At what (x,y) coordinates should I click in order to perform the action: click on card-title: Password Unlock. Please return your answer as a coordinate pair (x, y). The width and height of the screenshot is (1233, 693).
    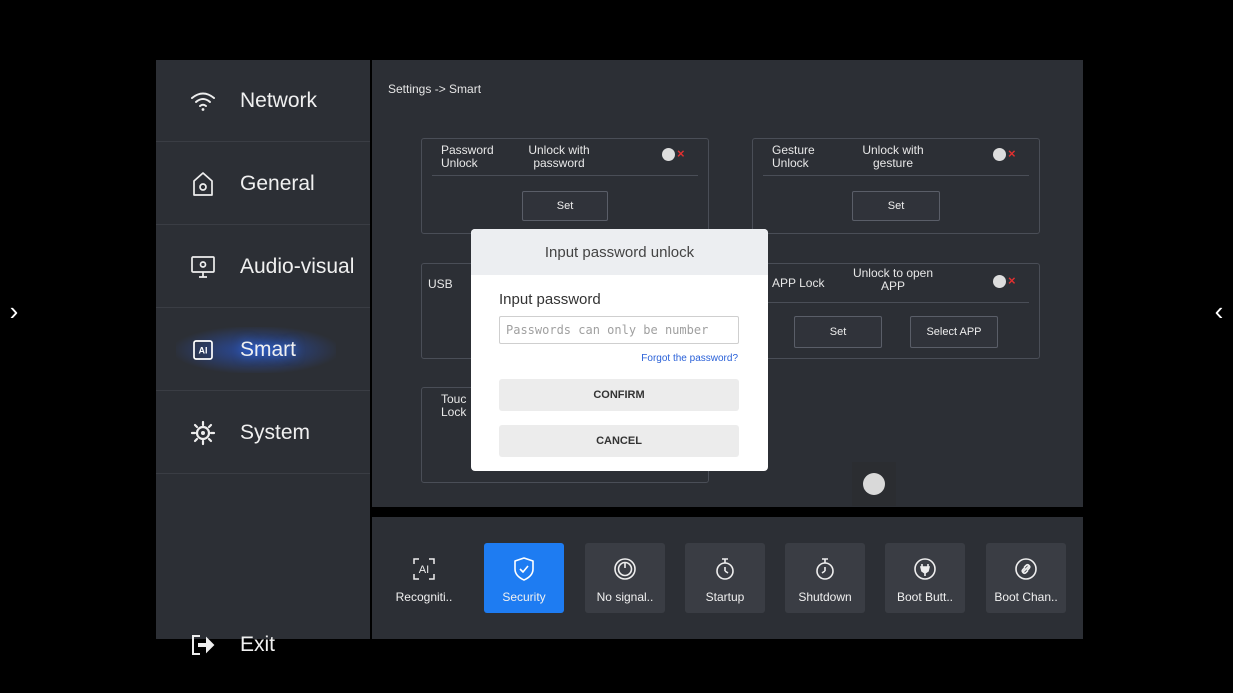
    Looking at the image, I should click on (467, 156).